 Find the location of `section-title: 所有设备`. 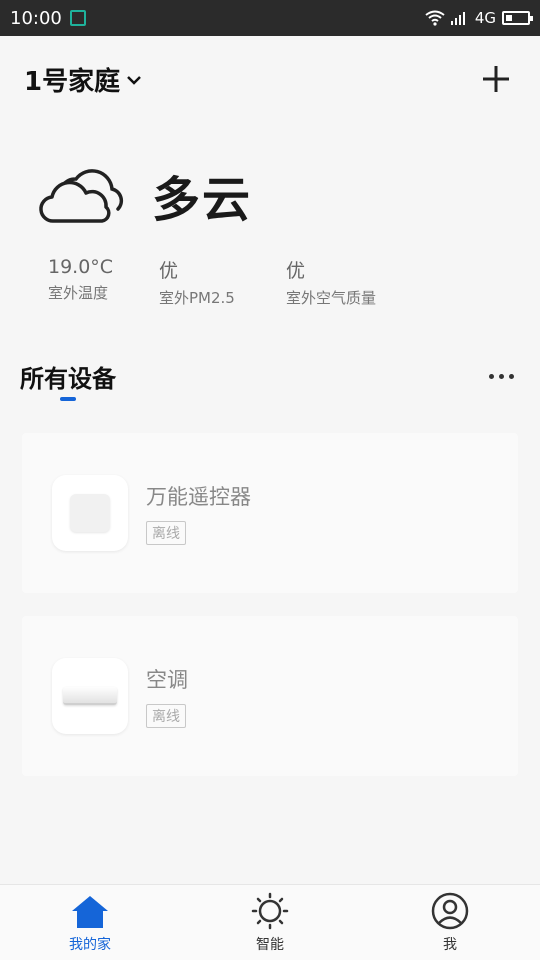

section-title: 所有设备 is located at coordinates (68, 376).